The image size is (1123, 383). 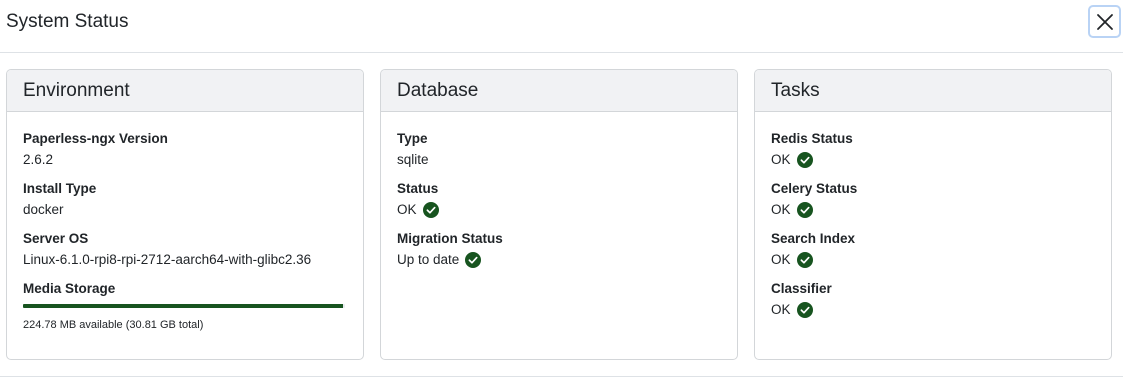 I want to click on celery-status-value: OK, so click(x=781, y=209).